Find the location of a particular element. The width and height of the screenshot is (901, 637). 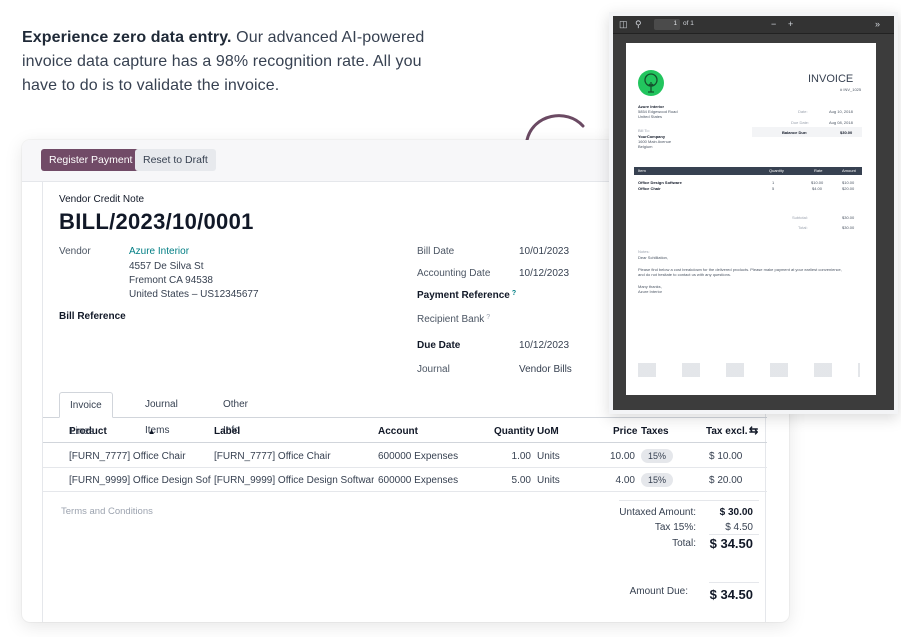

accounting-date-field: 10/12/2023 is located at coordinates (544, 273).